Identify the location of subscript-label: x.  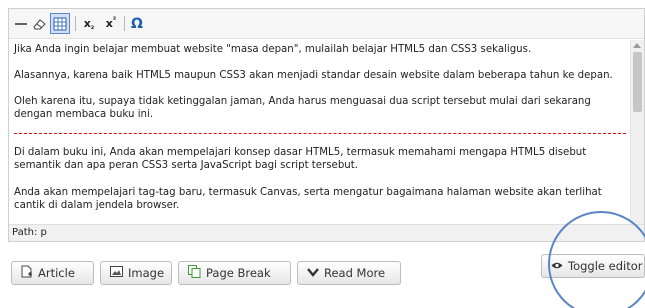
(87, 23).